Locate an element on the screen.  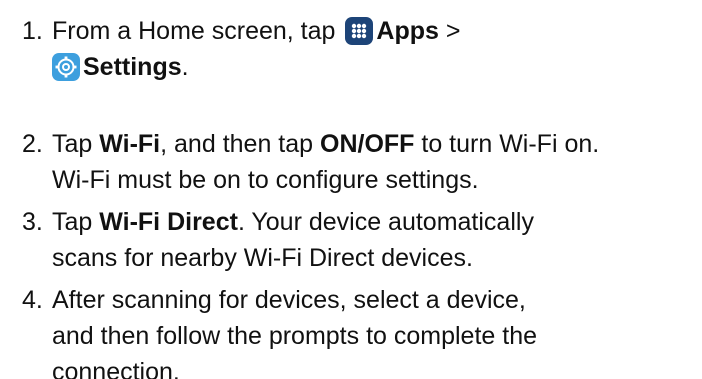
settings-icon is located at coordinates (66, 67).